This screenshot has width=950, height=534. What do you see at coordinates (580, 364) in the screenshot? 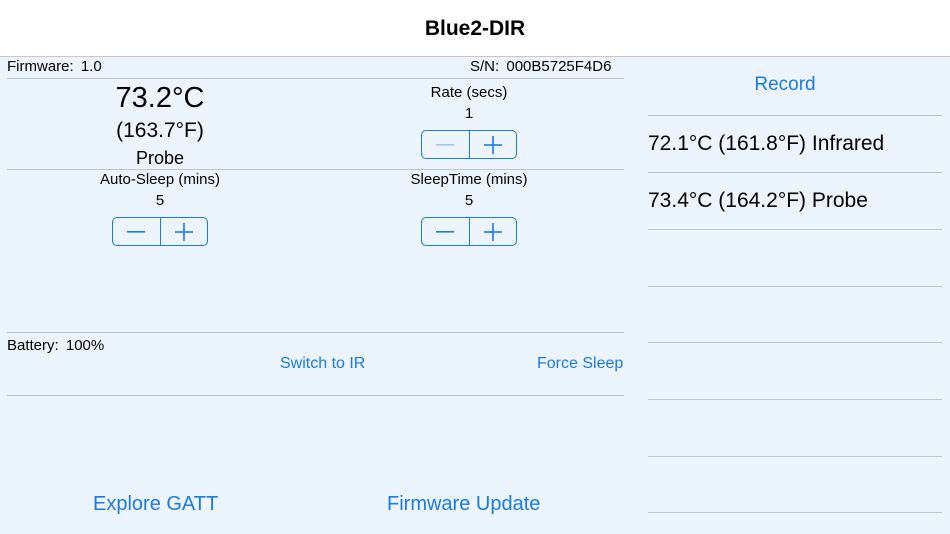
I see `force-sleep-button: Force Sleep` at bounding box center [580, 364].